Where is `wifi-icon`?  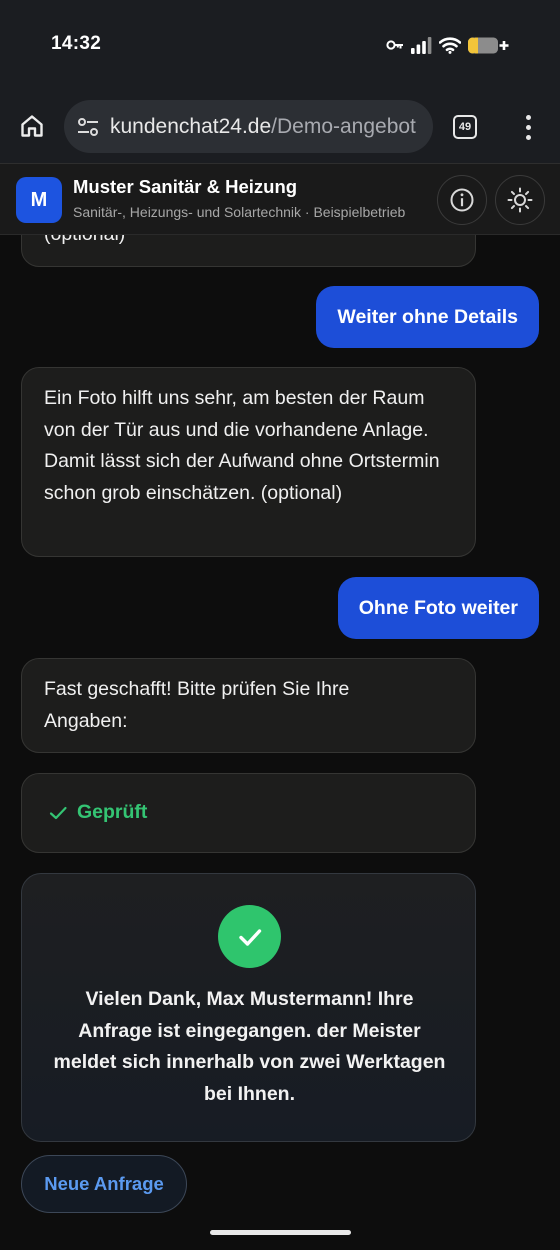
wifi-icon is located at coordinates (450, 45).